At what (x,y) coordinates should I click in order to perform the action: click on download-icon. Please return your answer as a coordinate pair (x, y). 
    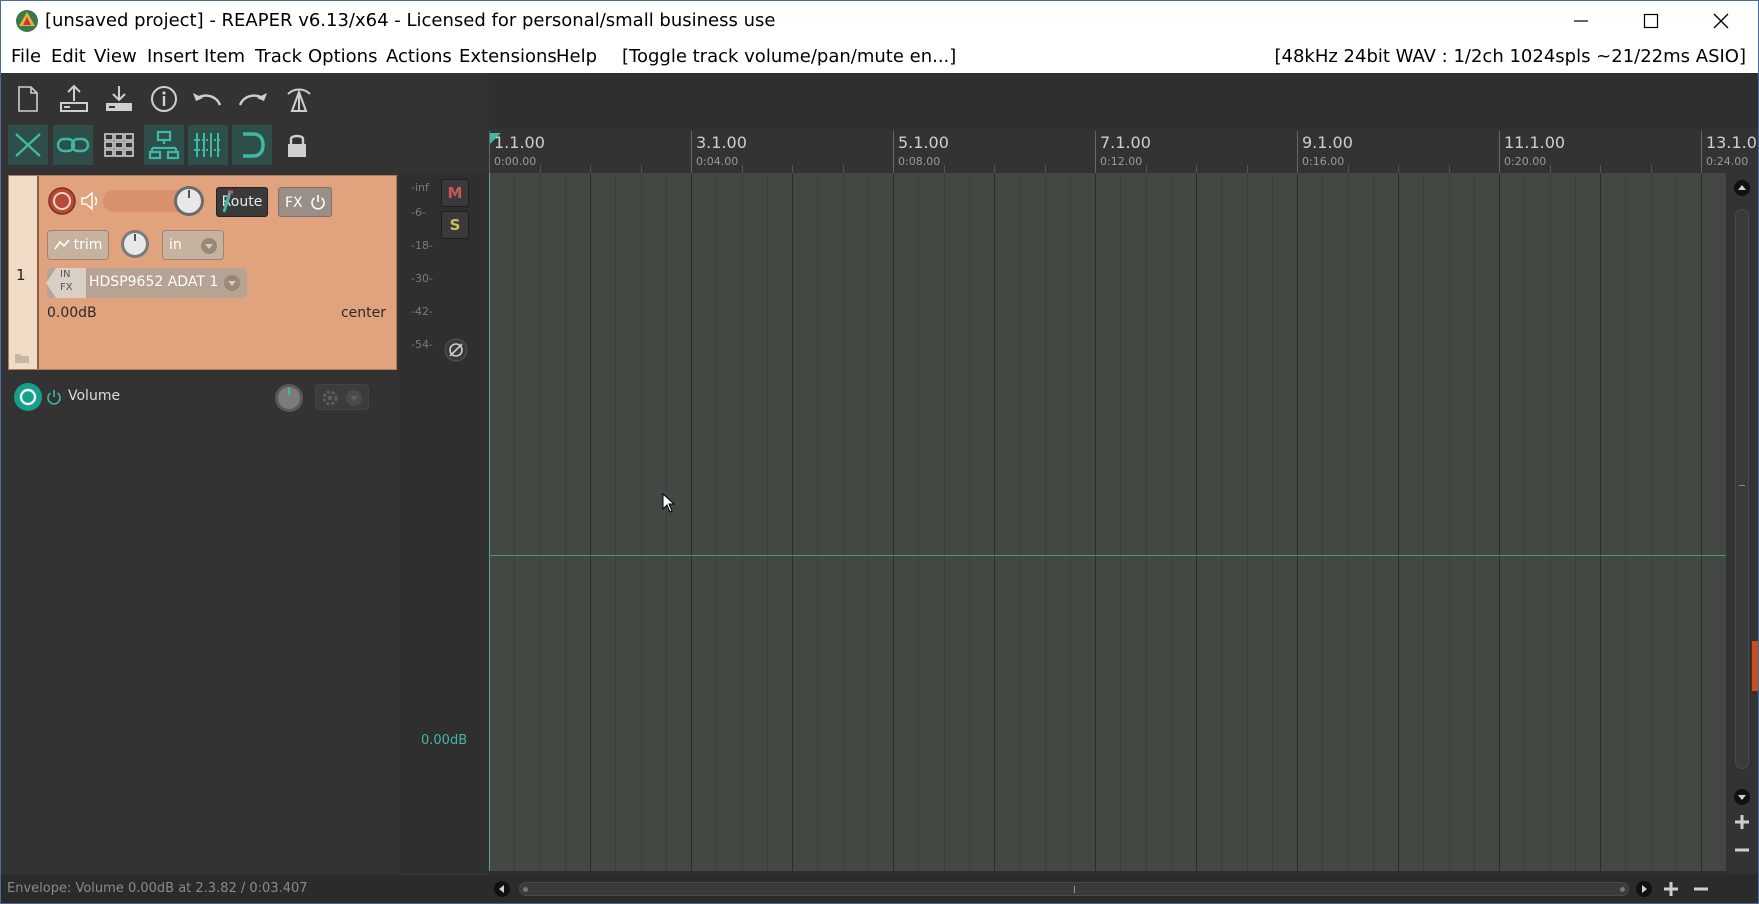
    Looking at the image, I should click on (119, 98).